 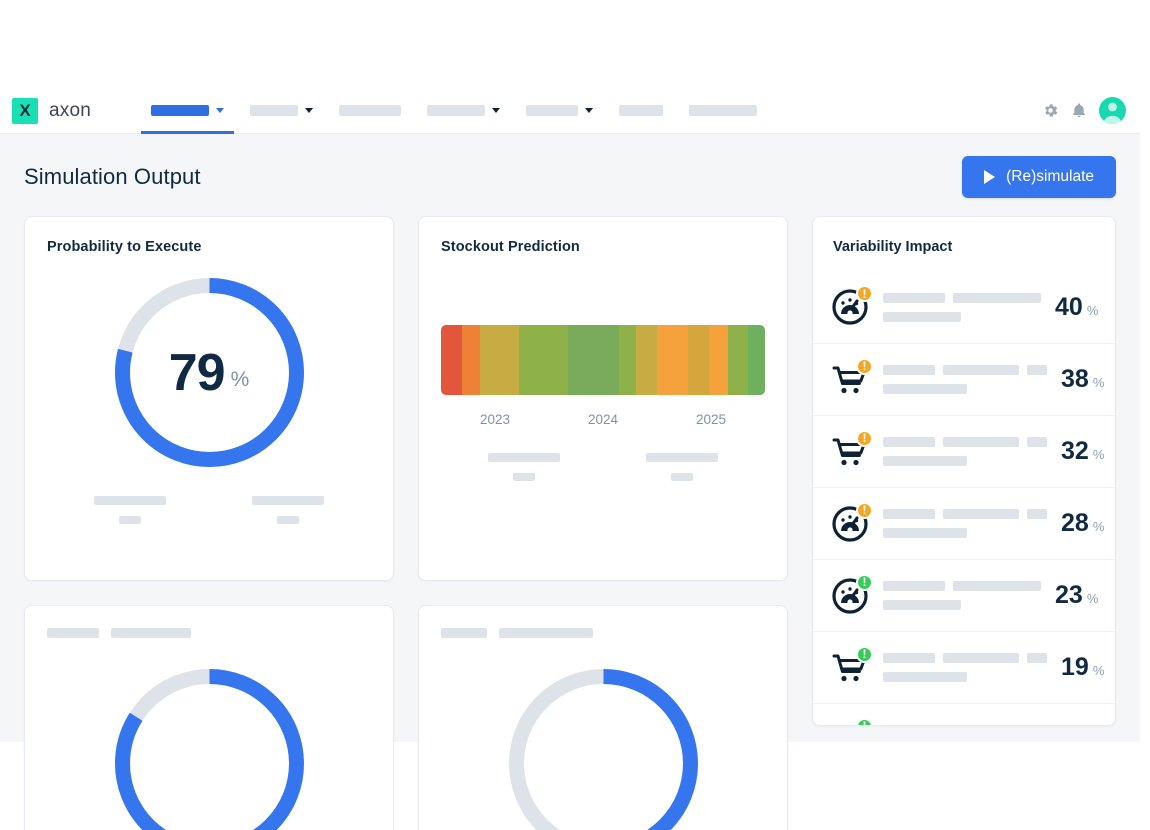 What do you see at coordinates (990, 177) in the screenshot?
I see `play-icon` at bounding box center [990, 177].